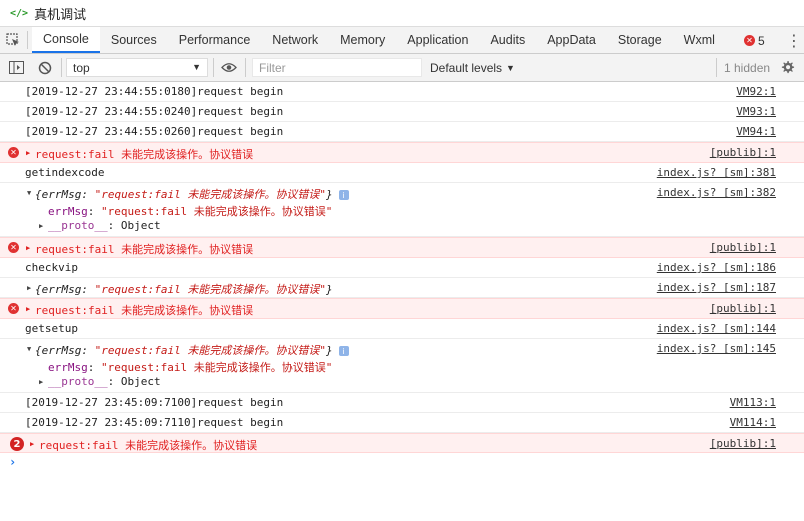 The image size is (804, 521). What do you see at coordinates (154, 91) in the screenshot?
I see `log-message: [2019-12-27 23:44:55:0180]request begin` at bounding box center [154, 91].